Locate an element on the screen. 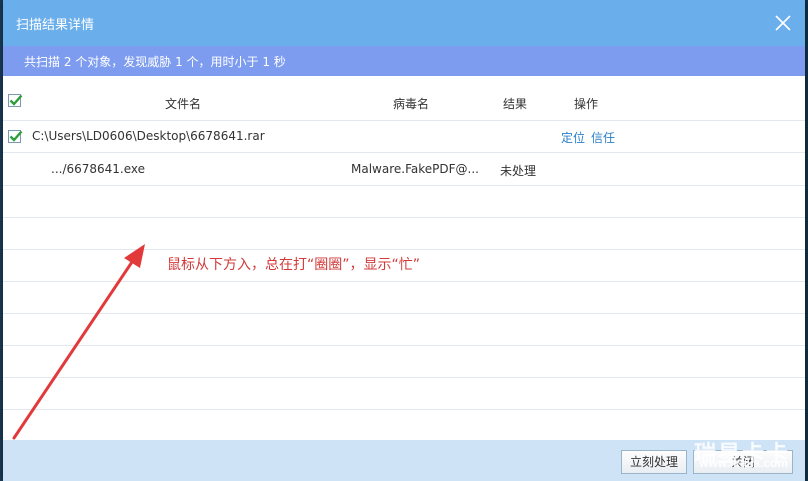 The image size is (808, 481). column-result: 结果 is located at coordinates (515, 104).